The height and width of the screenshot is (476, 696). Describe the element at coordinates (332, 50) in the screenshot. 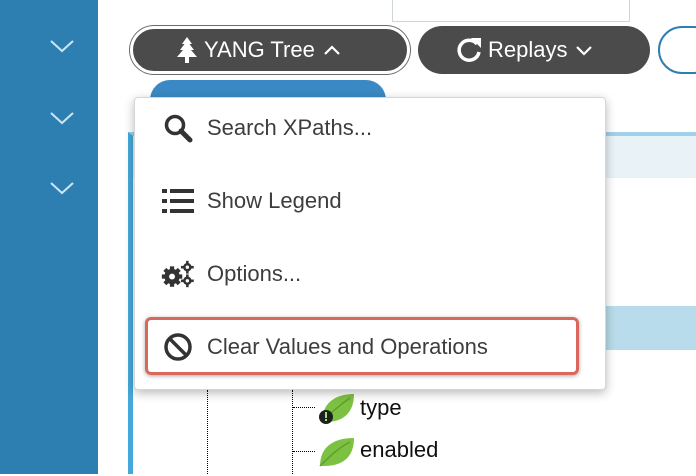

I see `chevron-up-icon` at that location.